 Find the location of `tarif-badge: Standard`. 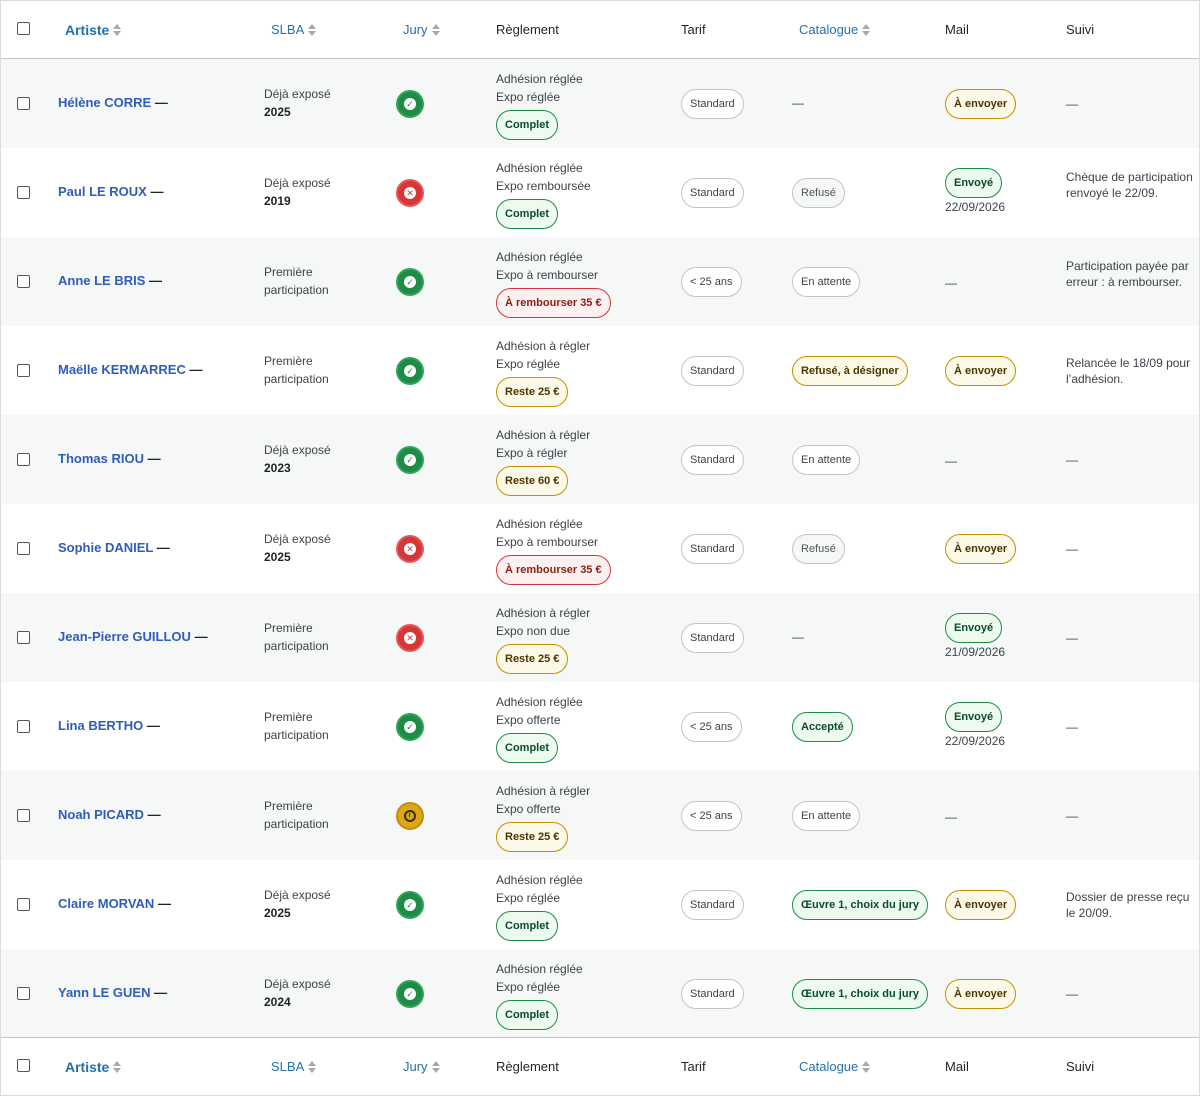

tarif-badge: Standard is located at coordinates (712, 193).